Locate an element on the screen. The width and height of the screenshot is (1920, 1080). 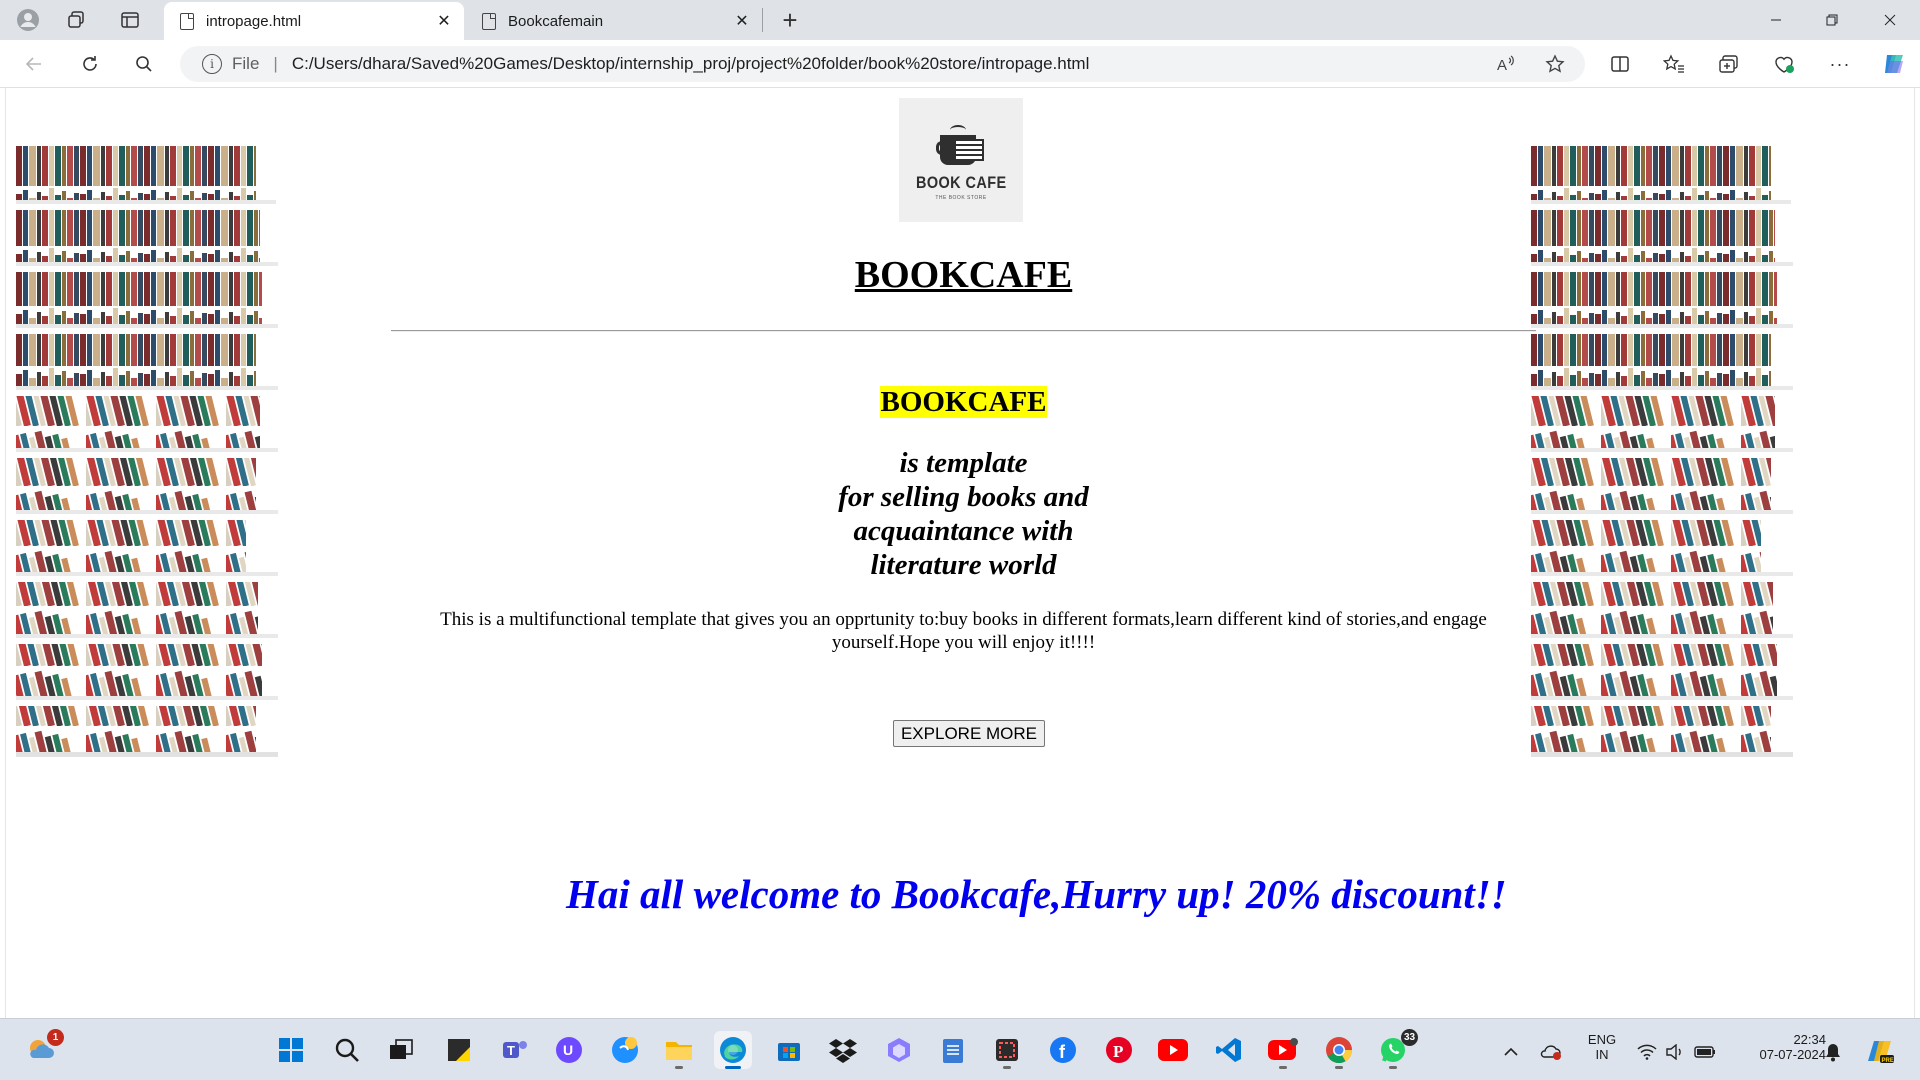
pinterest-icon: P is located at coordinates (1119, 1050).